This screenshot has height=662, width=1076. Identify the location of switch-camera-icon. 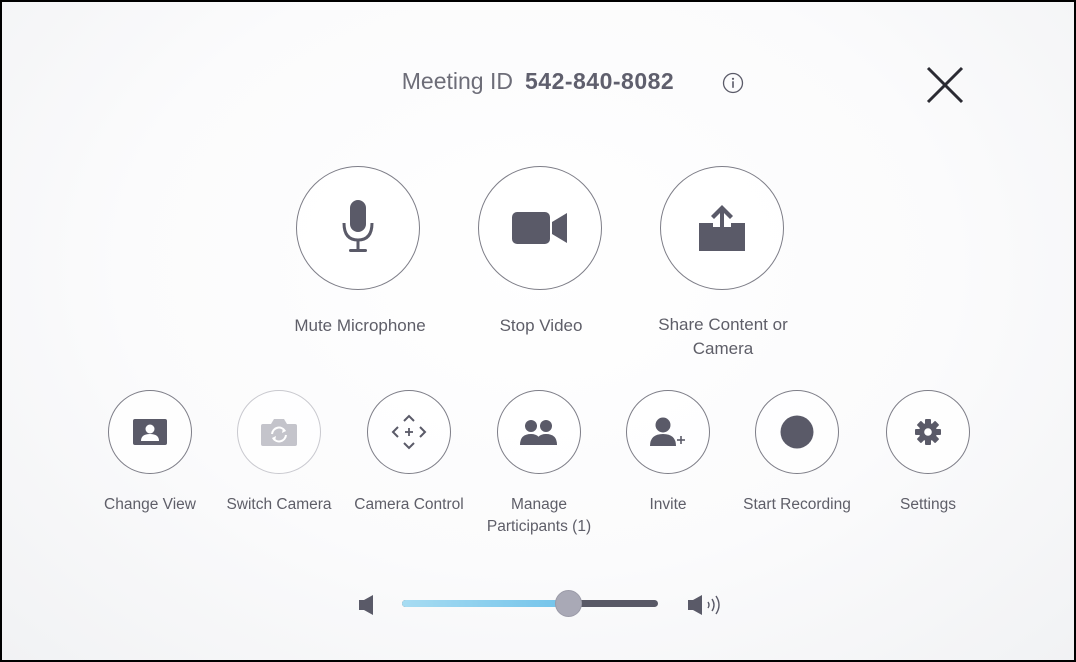
(279, 432).